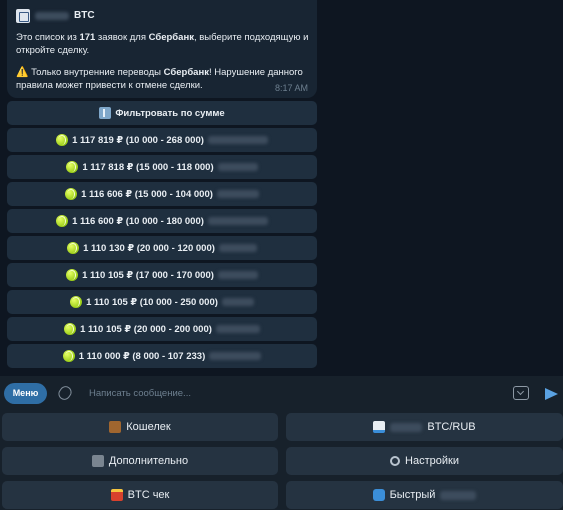 The image size is (563, 510). Describe the element at coordinates (186, 72) in the screenshot. I see `warning-bank: Сбербанк` at that location.